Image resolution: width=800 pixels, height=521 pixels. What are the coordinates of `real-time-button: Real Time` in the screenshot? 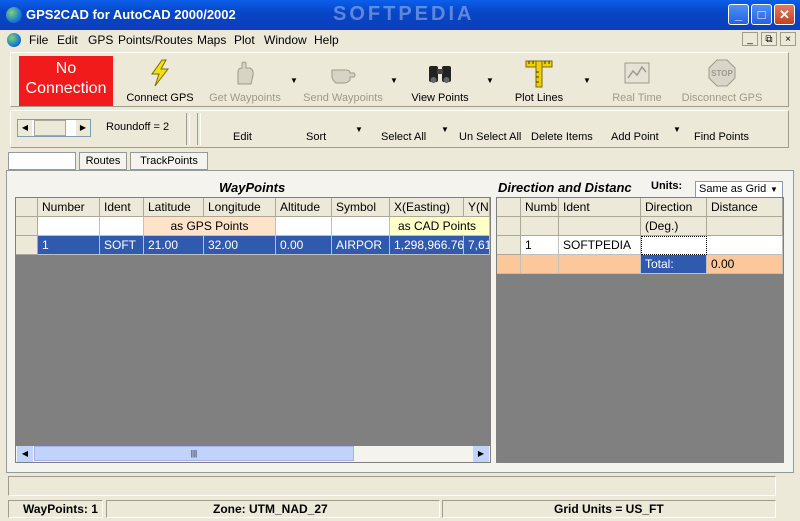 It's located at (637, 81).